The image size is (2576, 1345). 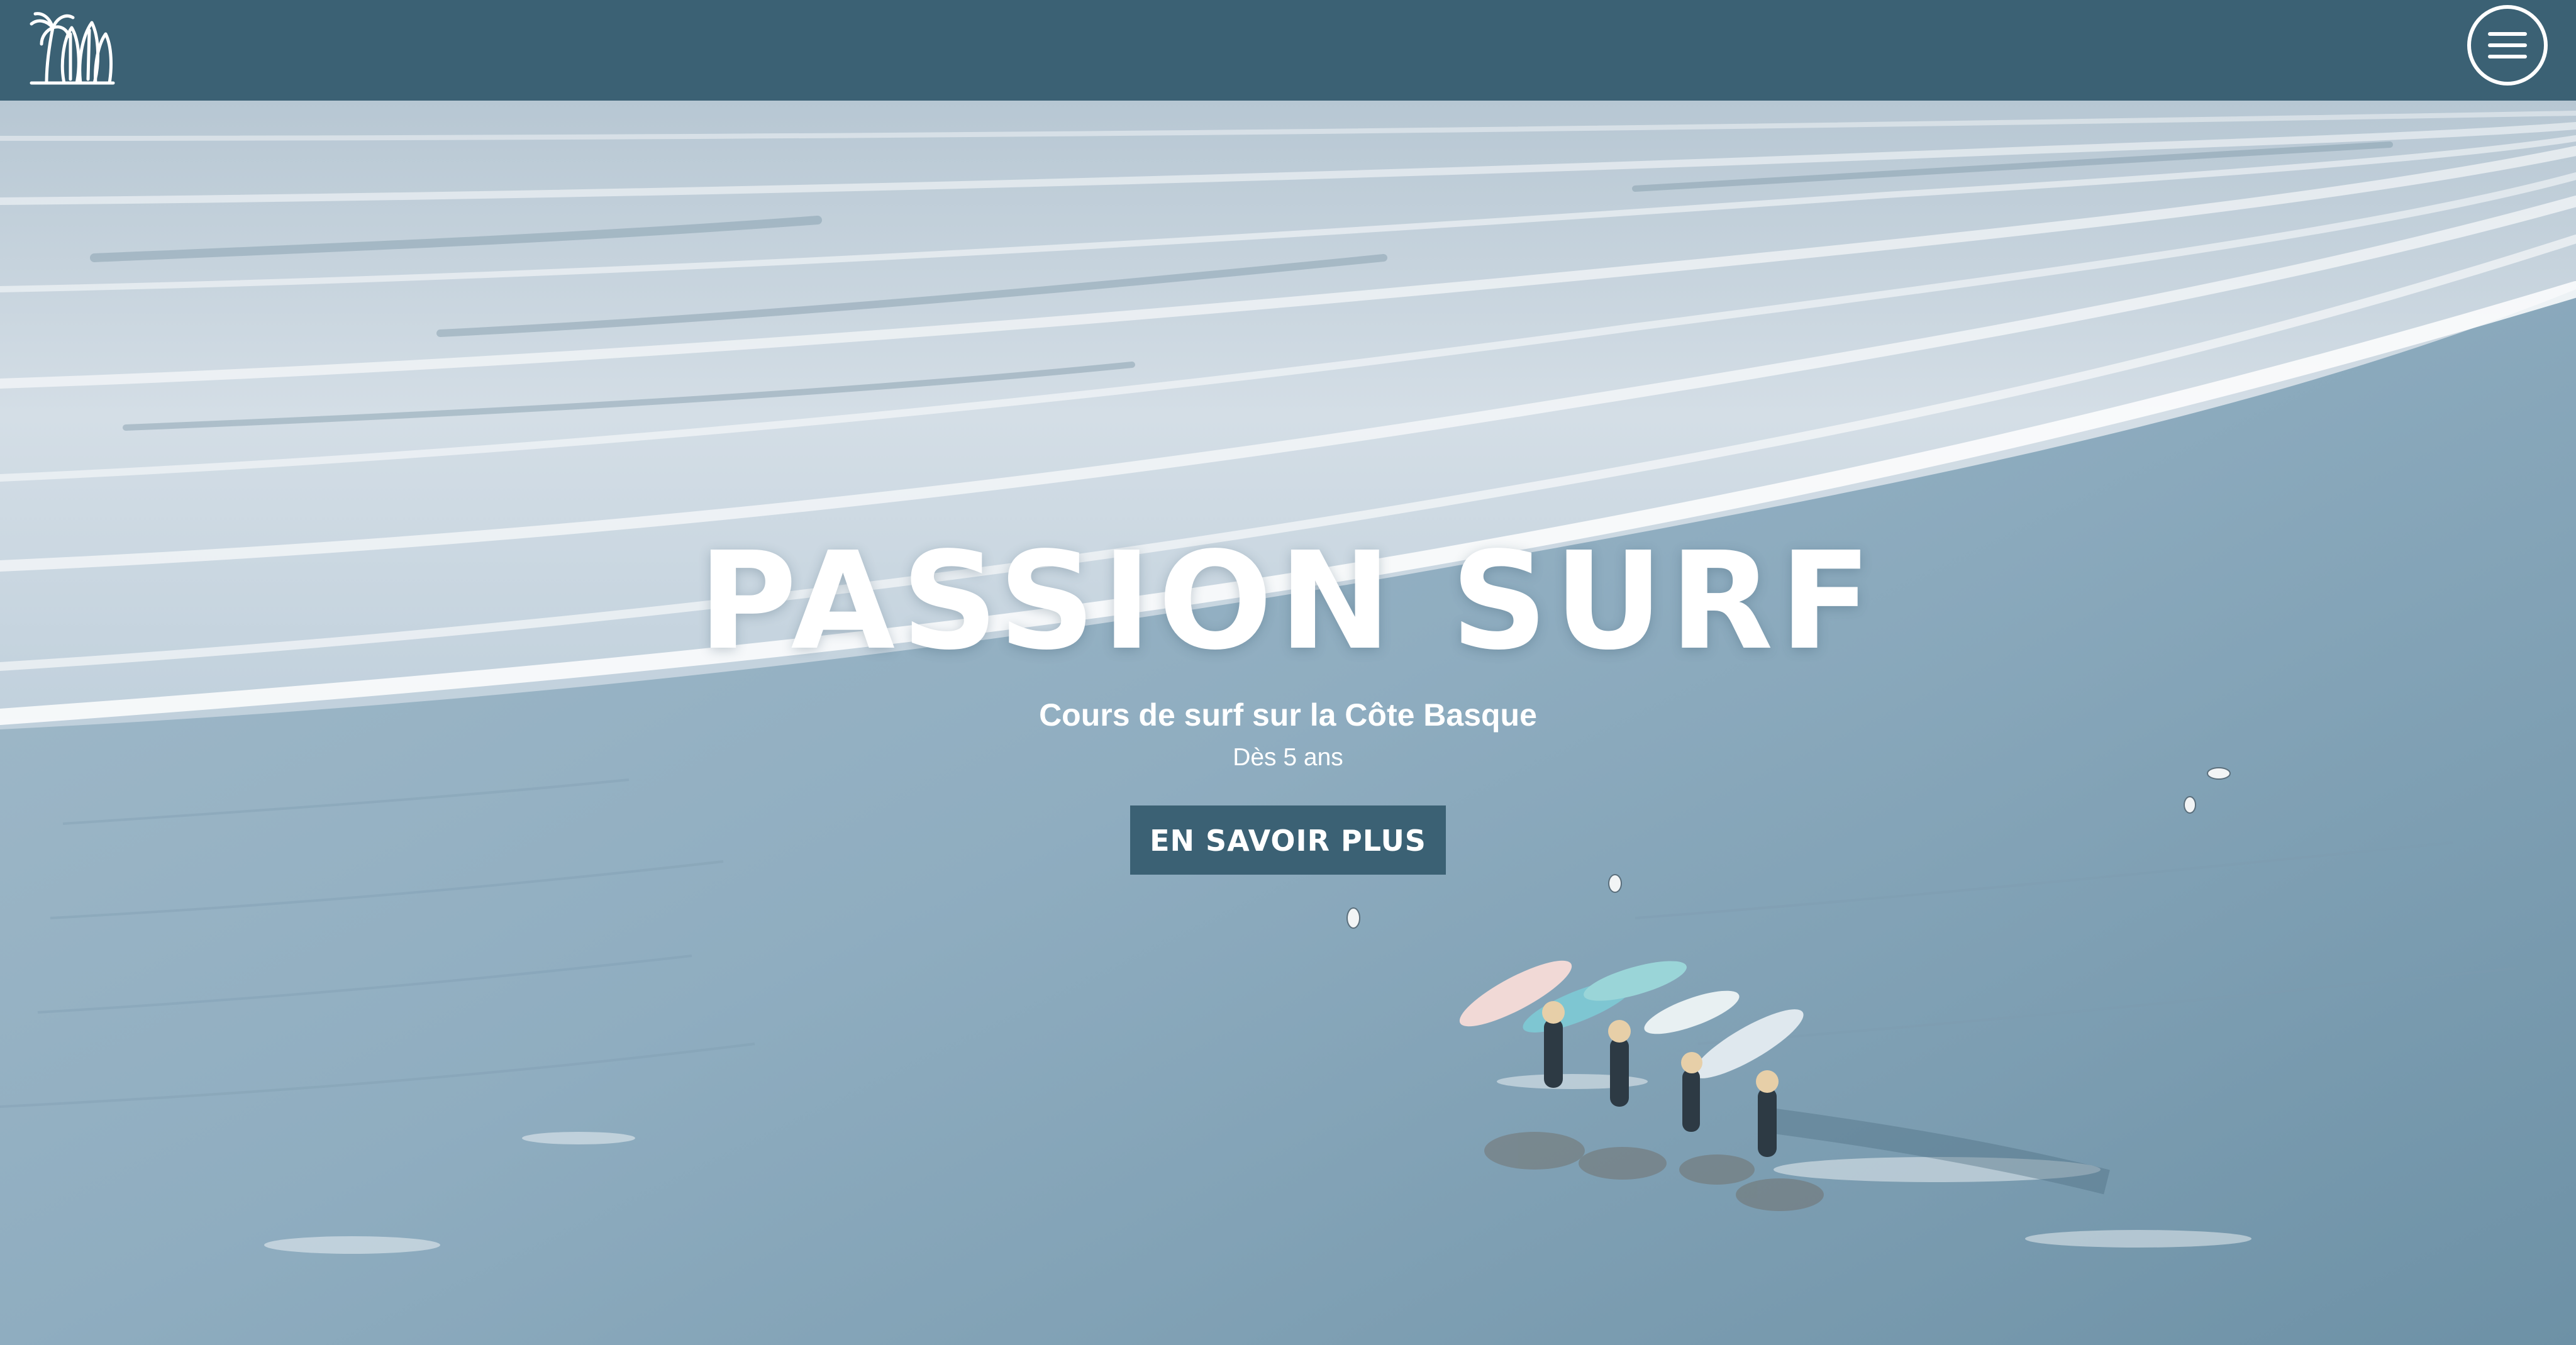 I want to click on hamburger-menu-icon, so click(x=2507, y=45).